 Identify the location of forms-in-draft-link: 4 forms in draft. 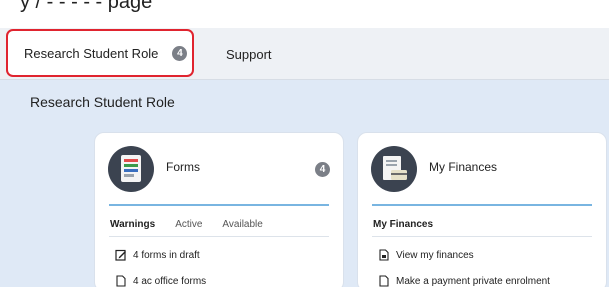
(157, 255).